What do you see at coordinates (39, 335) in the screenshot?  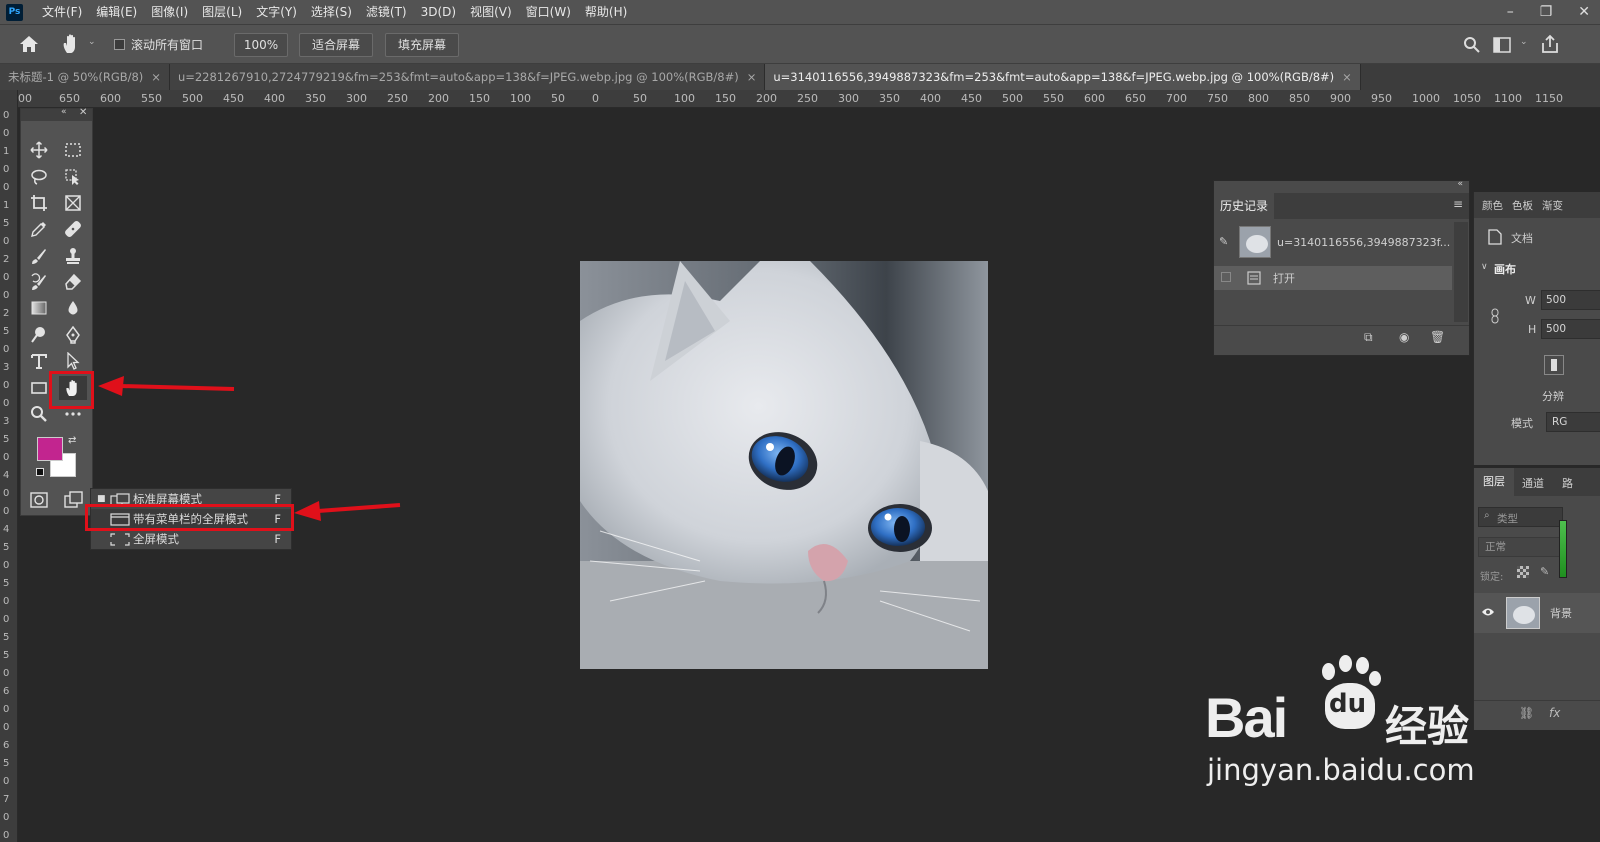 I see `dodge-icon` at bounding box center [39, 335].